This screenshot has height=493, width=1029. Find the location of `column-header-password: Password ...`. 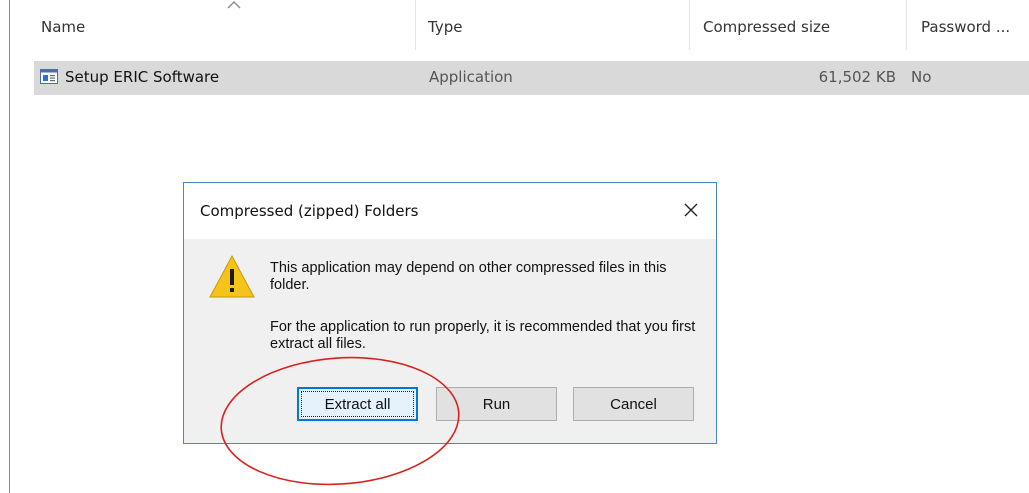

column-header-password: Password ... is located at coordinates (965, 27).